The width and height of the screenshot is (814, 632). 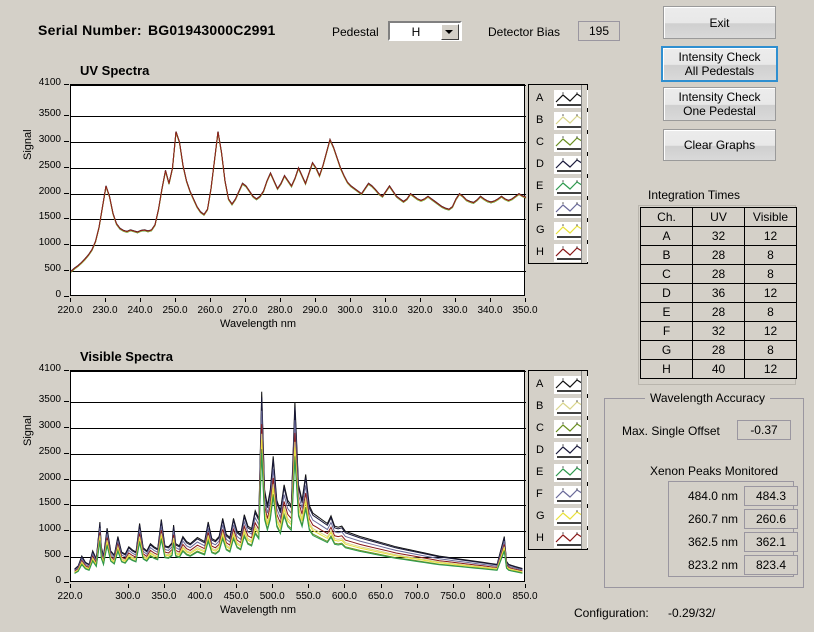 What do you see at coordinates (764, 430) in the screenshot?
I see `max-single-offset-value: -0.37` at bounding box center [764, 430].